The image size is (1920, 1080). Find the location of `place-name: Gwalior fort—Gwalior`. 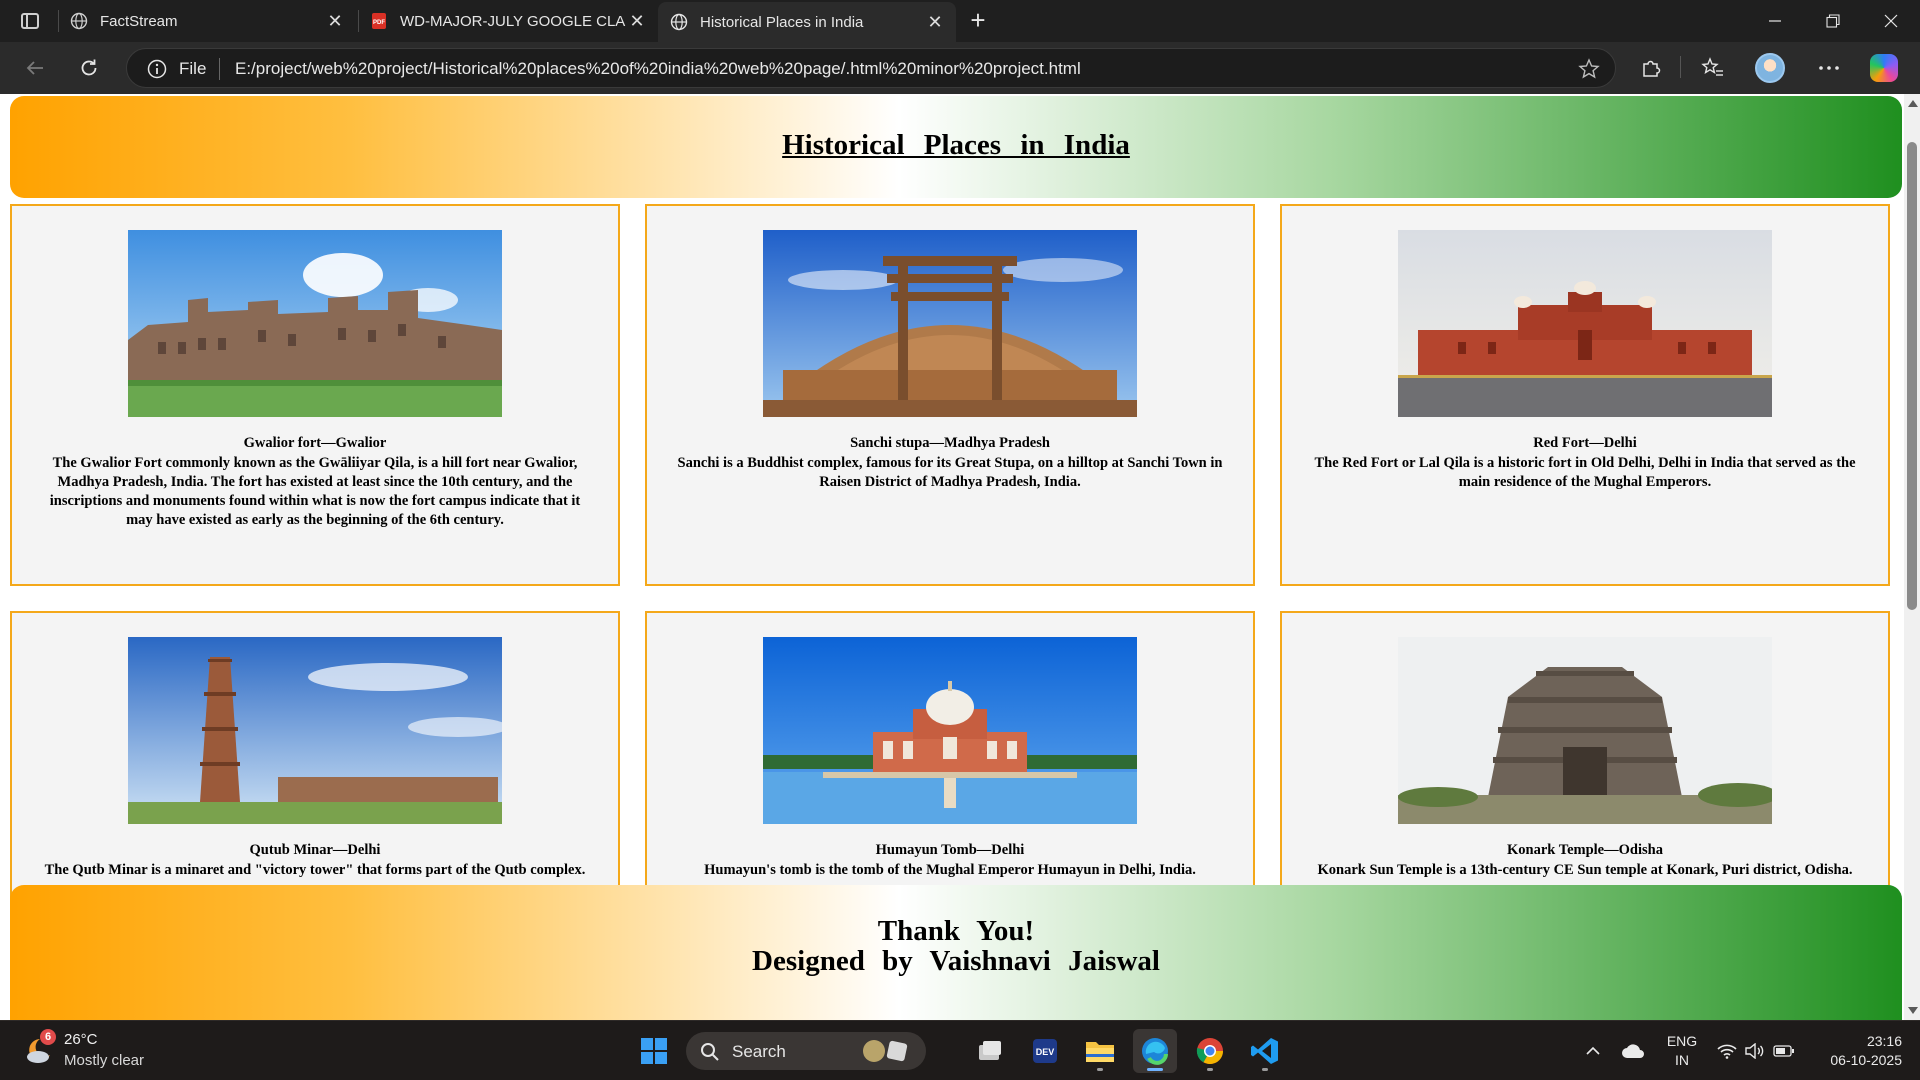

place-name: Gwalior fort—Gwalior is located at coordinates (315, 443).